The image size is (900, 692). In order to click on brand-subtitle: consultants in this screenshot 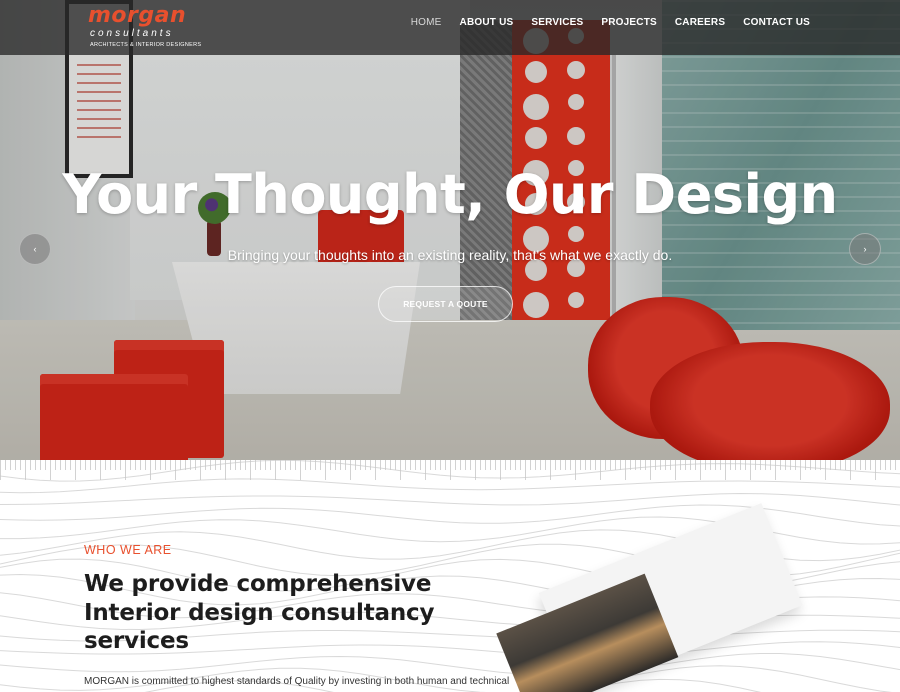, I will do `click(132, 33)`.